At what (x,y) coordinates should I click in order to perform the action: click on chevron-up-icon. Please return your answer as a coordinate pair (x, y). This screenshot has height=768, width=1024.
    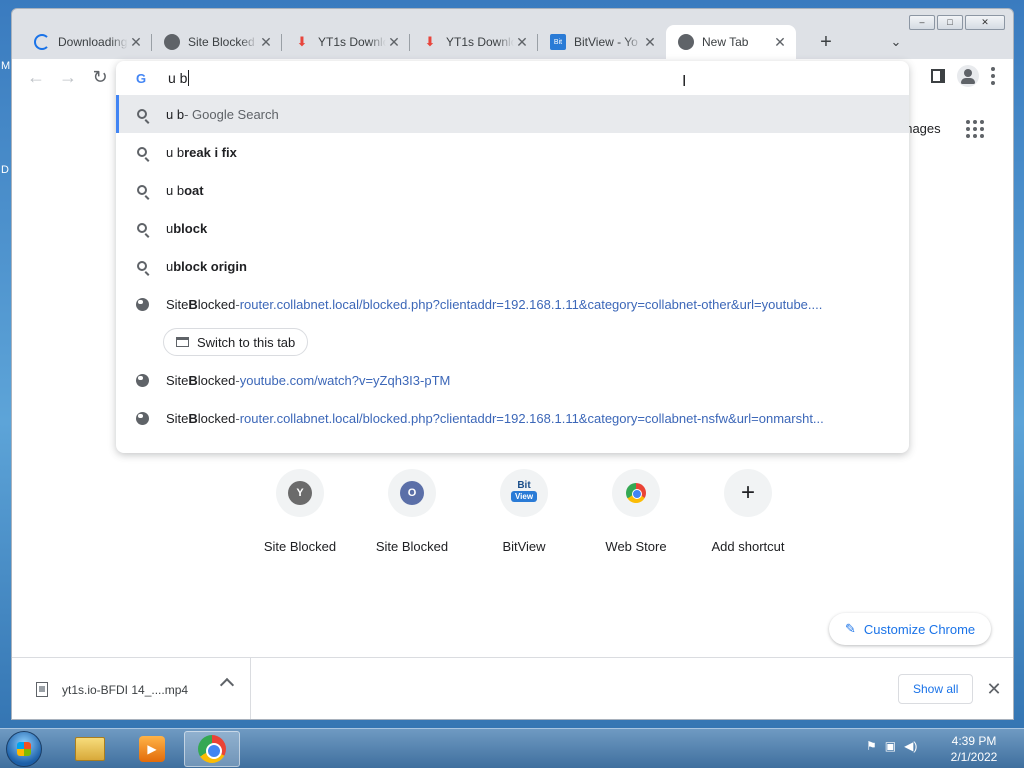
    Looking at the image, I should click on (227, 685).